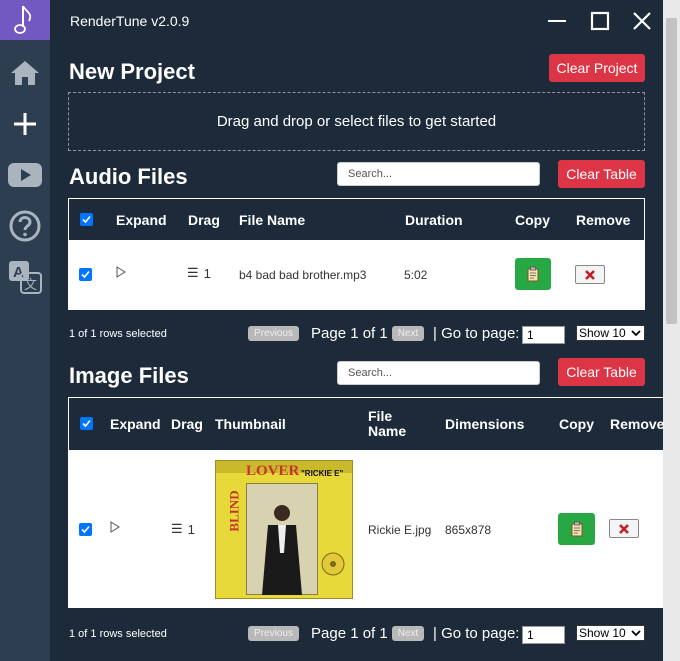  Describe the element at coordinates (128, 176) in the screenshot. I see `audio-files-title: Audio Files` at that location.